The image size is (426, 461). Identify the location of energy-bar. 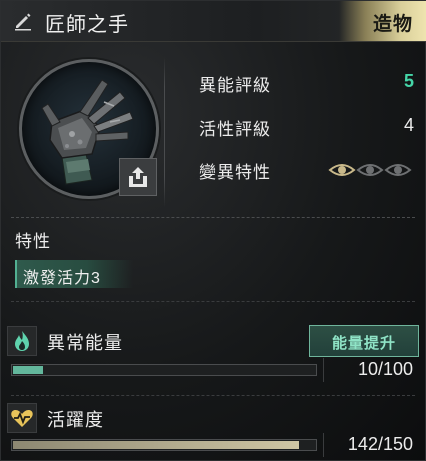
(164, 370).